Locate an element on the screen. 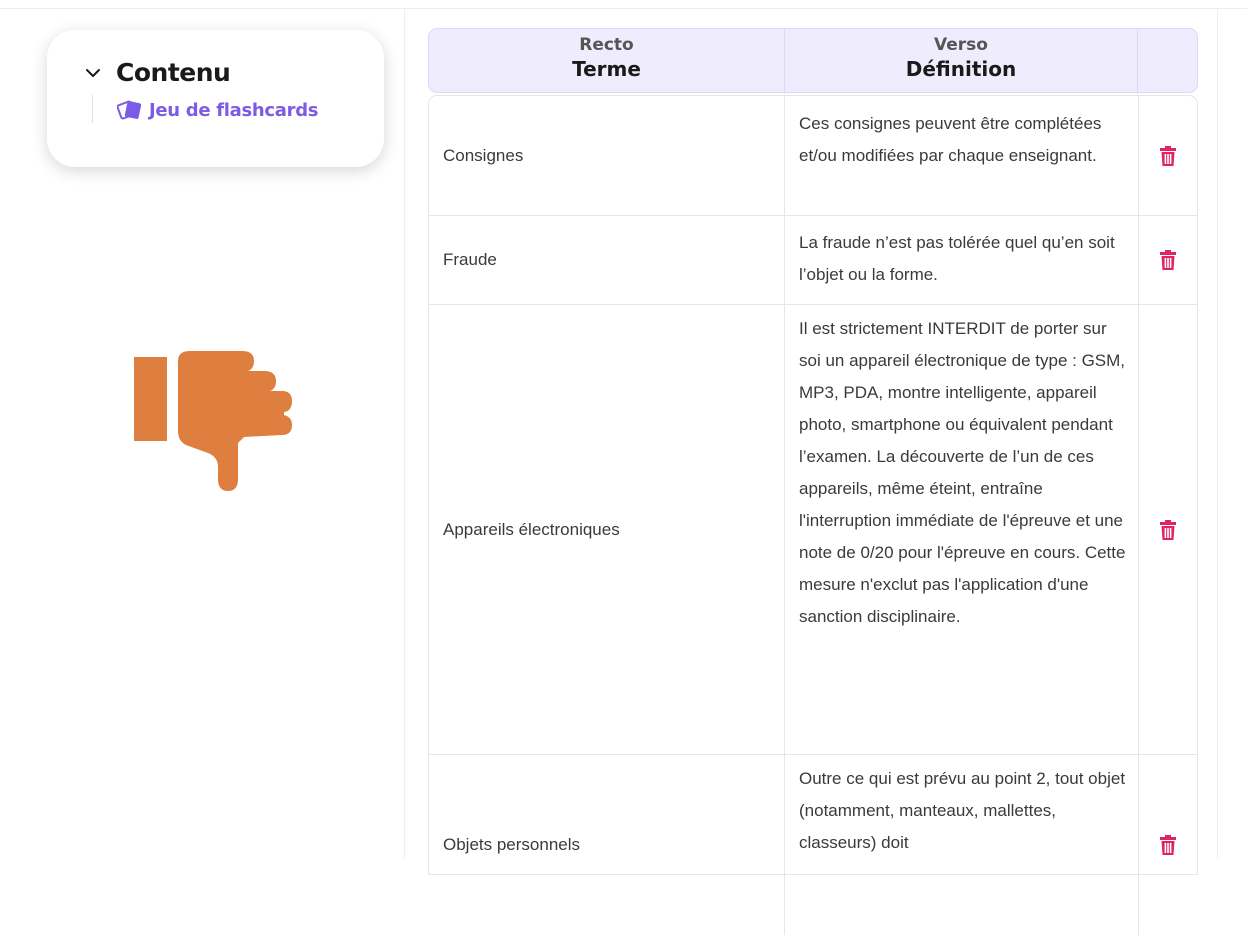  header-definition-label: Définition is located at coordinates (961, 69).